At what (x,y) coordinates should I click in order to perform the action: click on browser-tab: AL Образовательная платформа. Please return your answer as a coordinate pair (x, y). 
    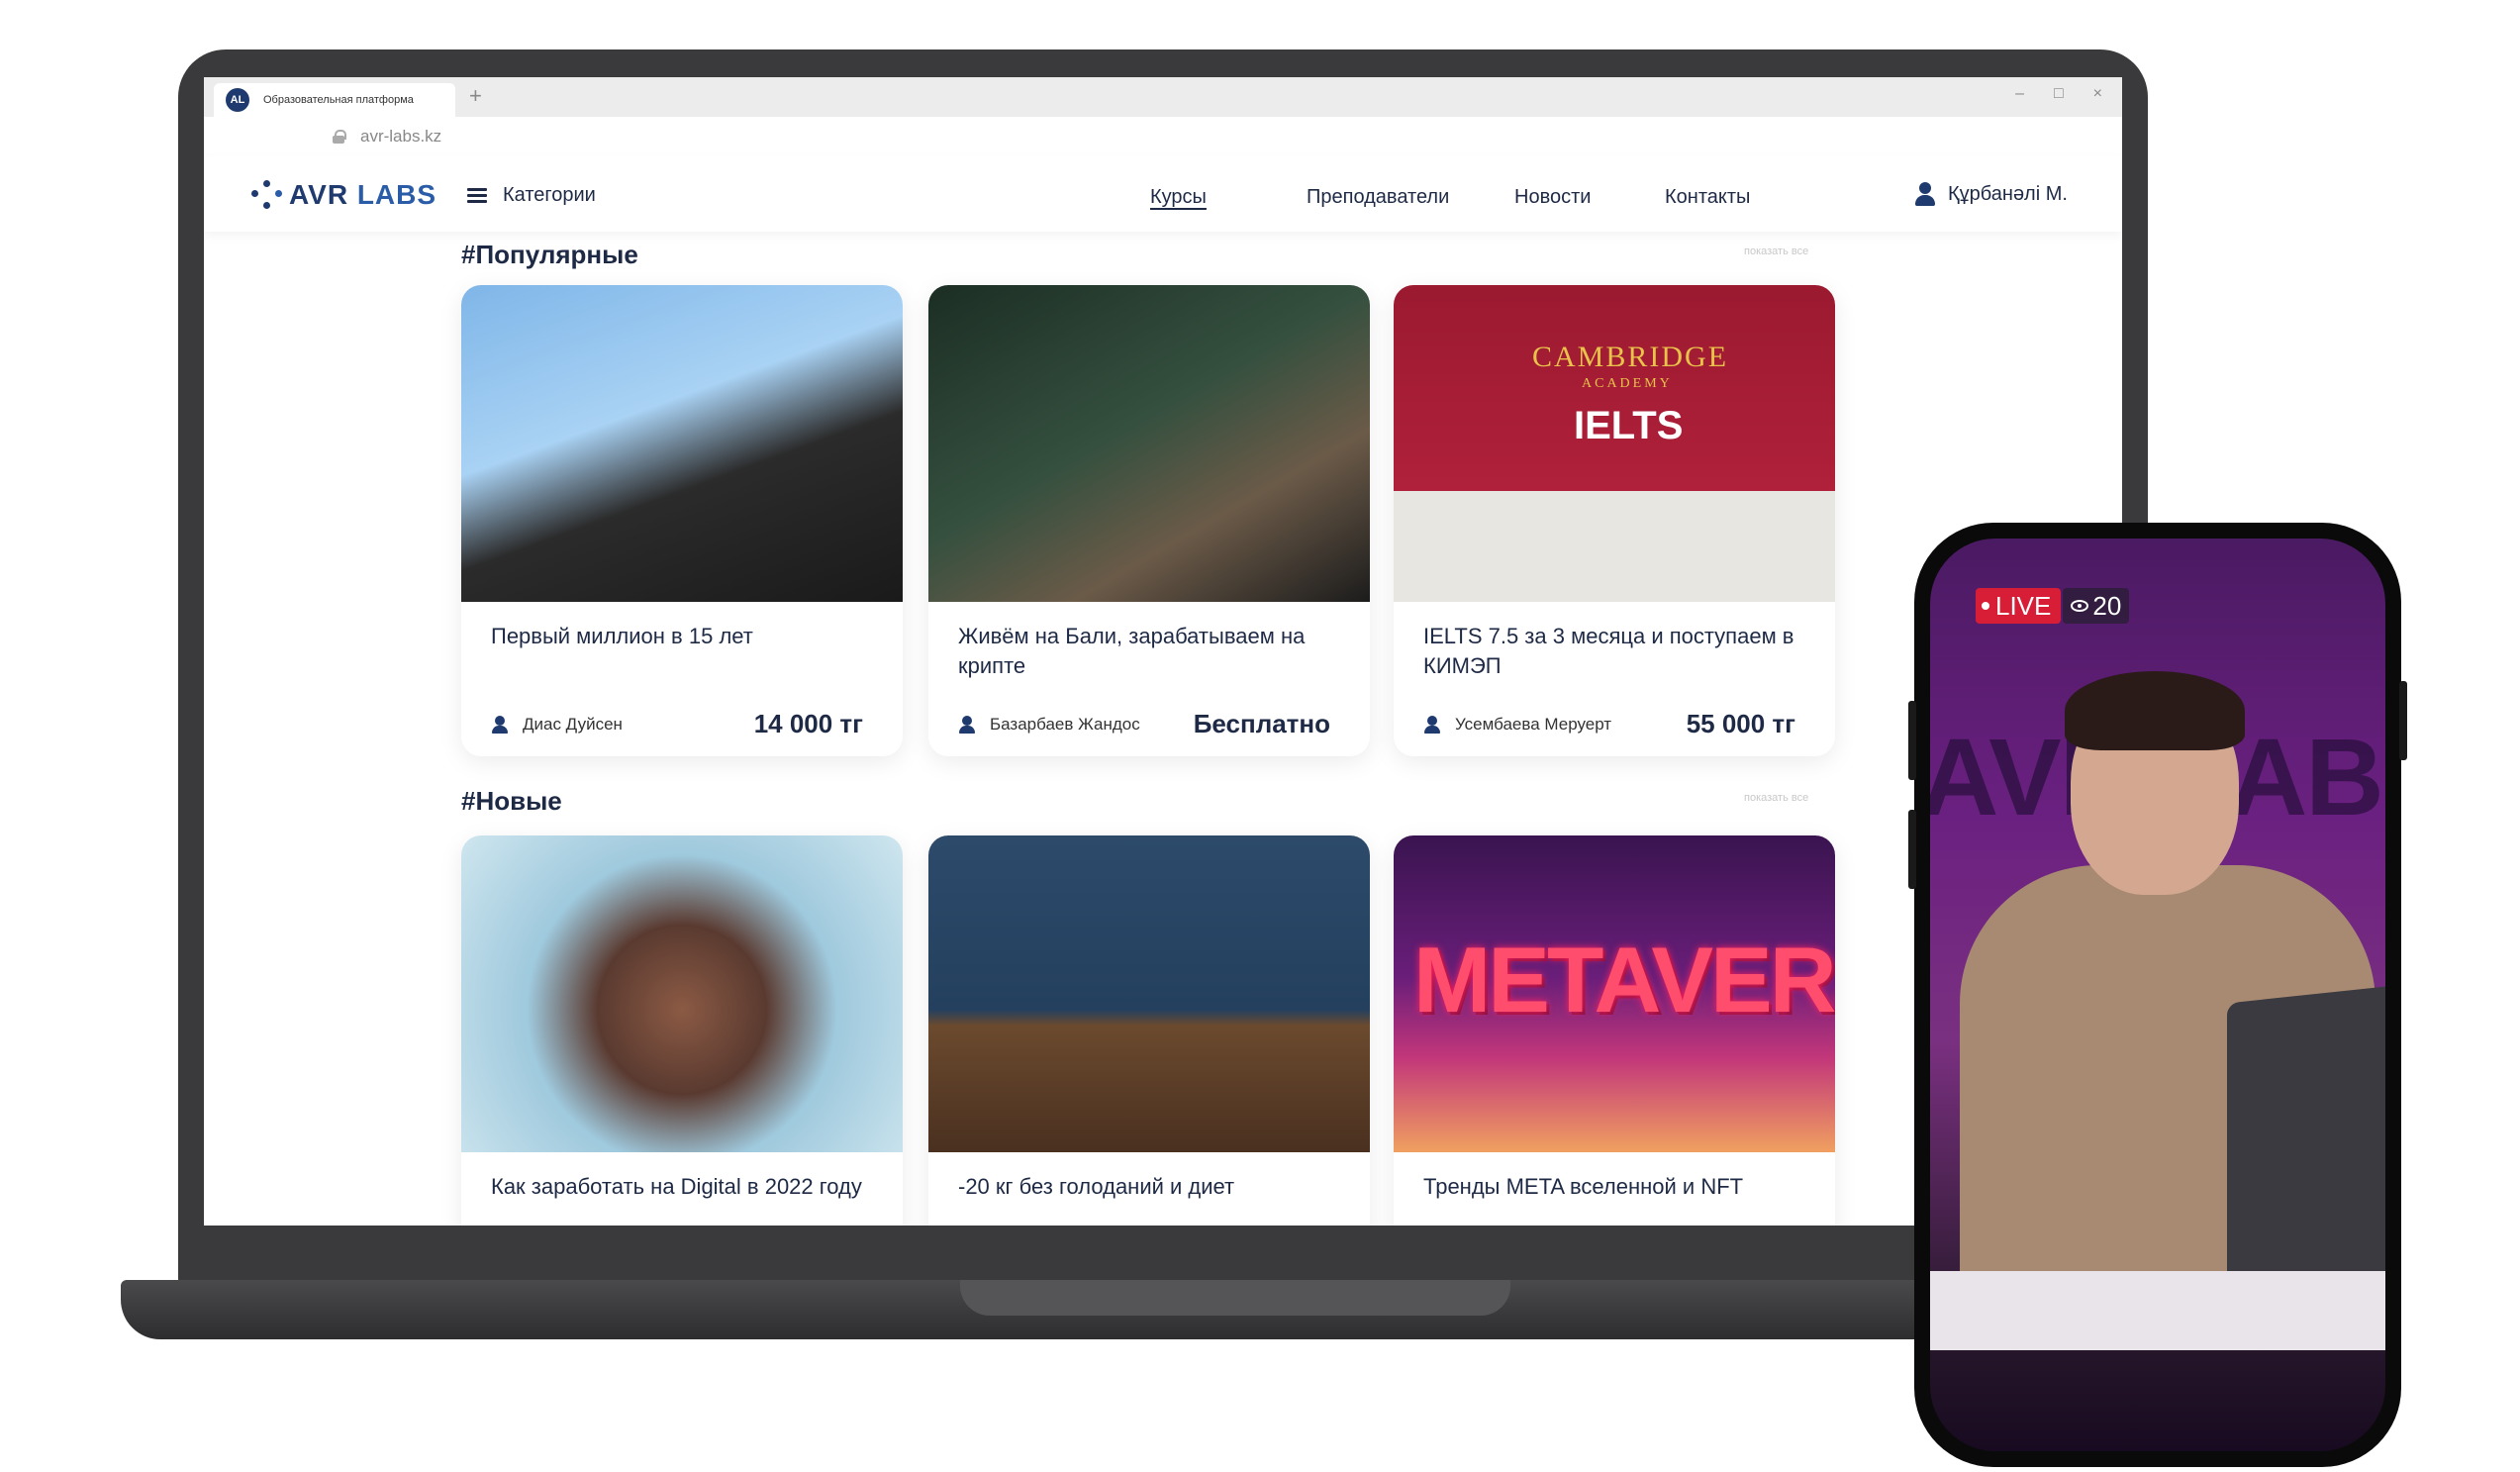
    Looking at the image, I should click on (334, 100).